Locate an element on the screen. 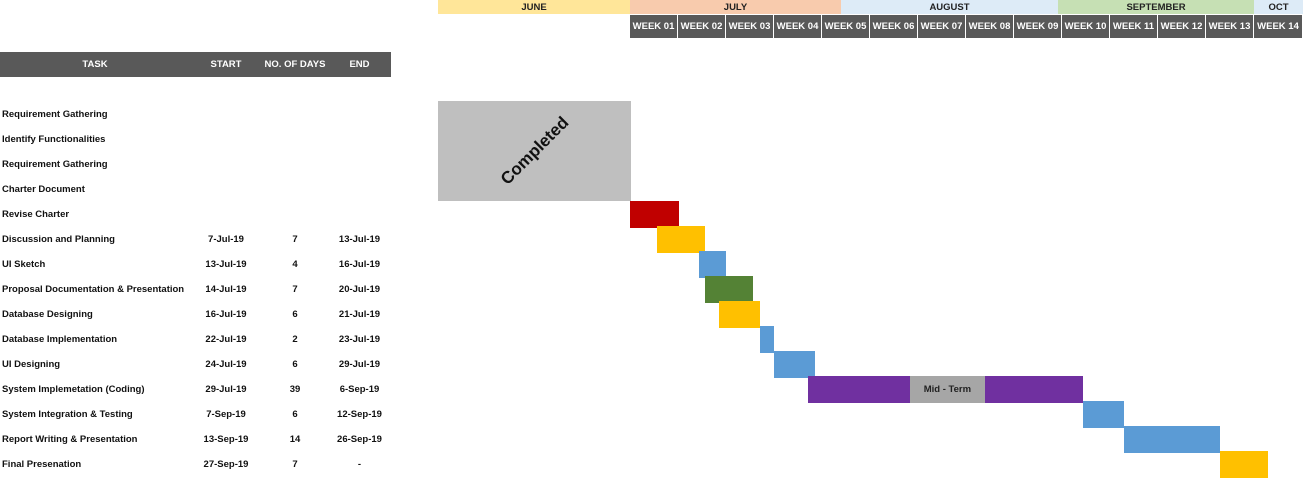 Image resolution: width=1312 pixels, height=497 pixels. task-name: Charter Document is located at coordinates (43, 189).